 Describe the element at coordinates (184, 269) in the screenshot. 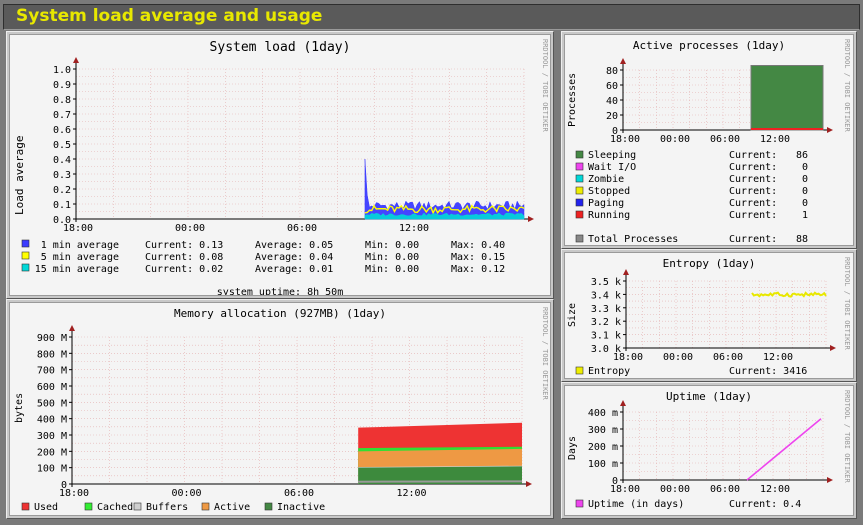

I see `load-legend-current: Current: 0.02` at that location.